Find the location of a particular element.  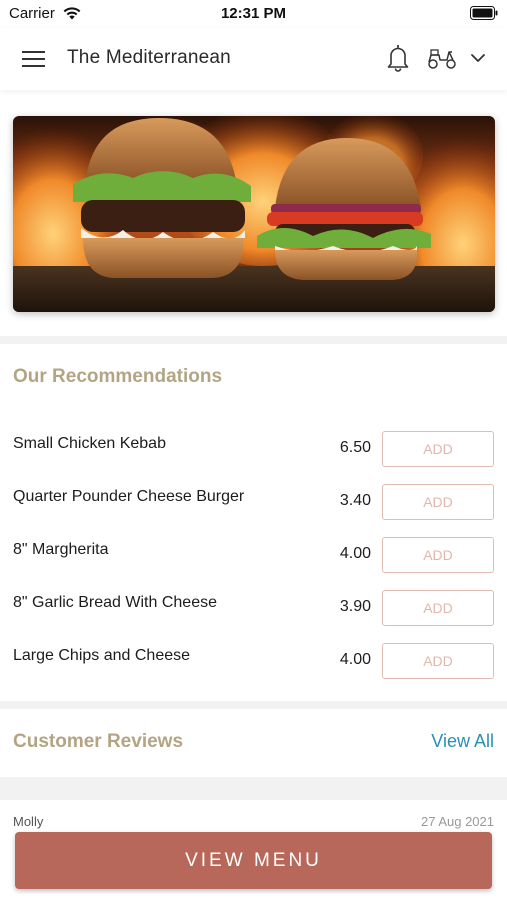

clock: 12:31 PM is located at coordinates (253, 13).